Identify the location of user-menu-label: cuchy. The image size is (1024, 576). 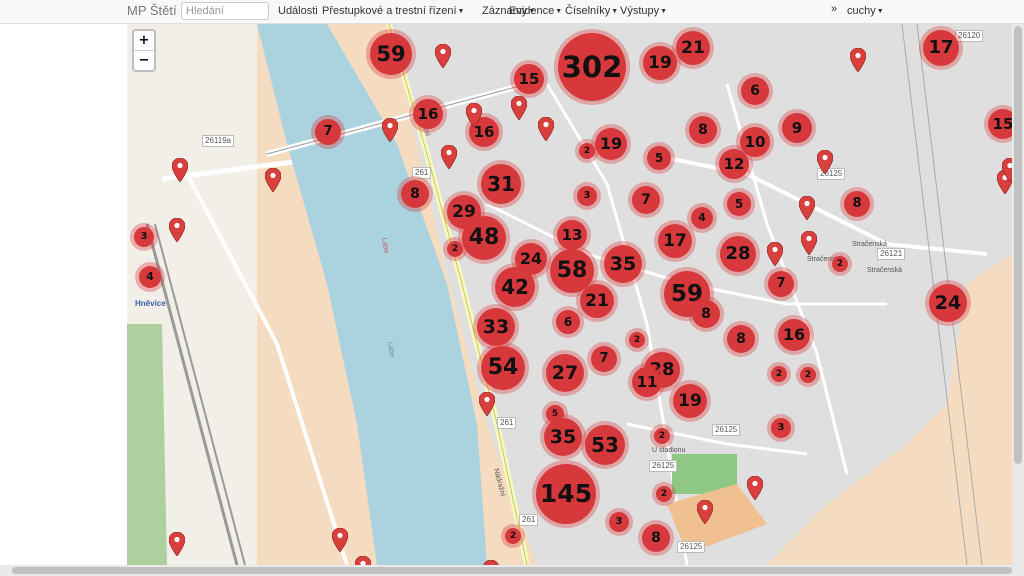
(861, 11).